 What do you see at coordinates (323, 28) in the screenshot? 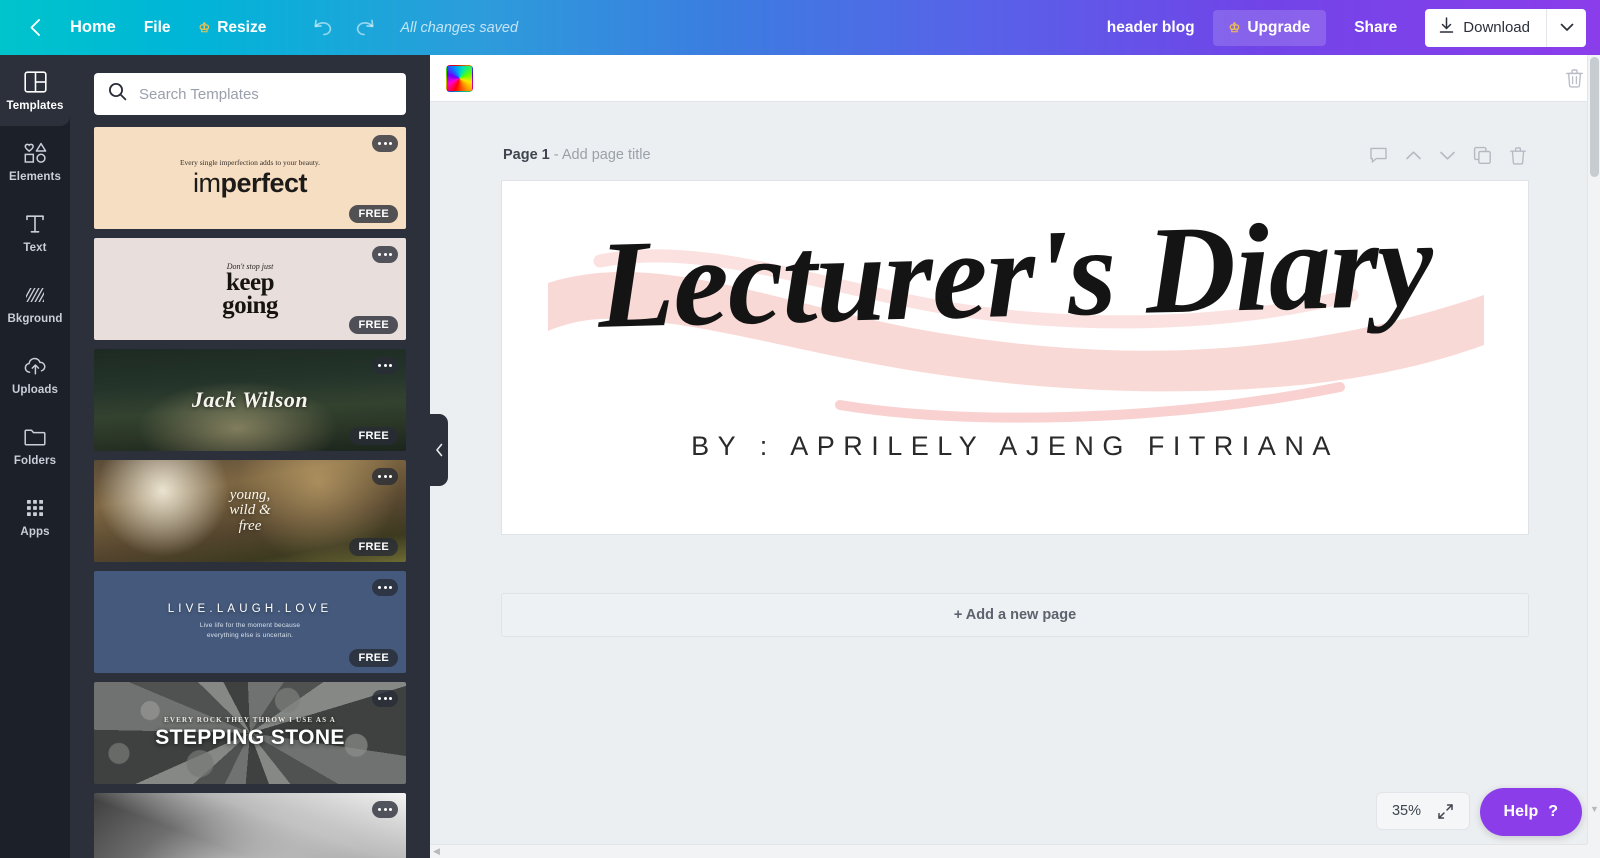
I see `undo-icon` at bounding box center [323, 28].